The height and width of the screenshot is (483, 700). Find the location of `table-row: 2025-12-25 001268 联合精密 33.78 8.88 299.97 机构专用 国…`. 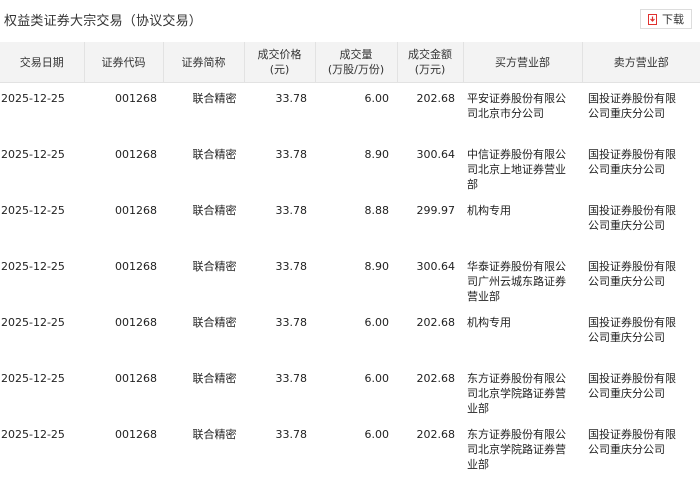

table-row: 2025-12-25 001268 联合精密 33.78 8.88 299.97 机构专用 国… is located at coordinates (350, 223).